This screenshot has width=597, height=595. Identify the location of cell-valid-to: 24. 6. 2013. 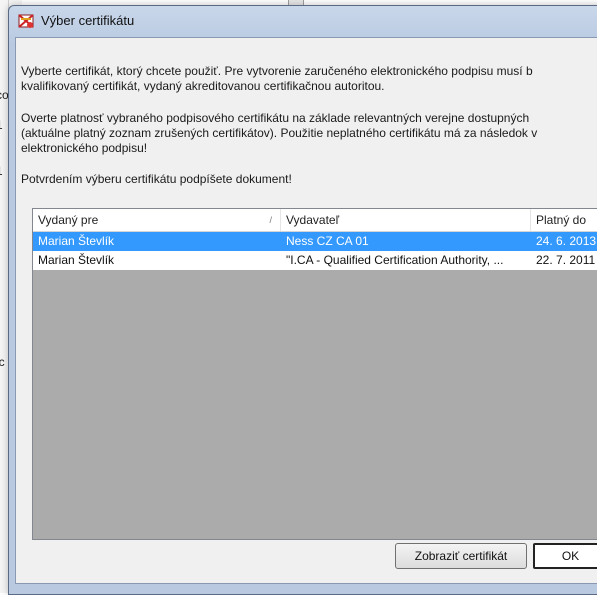
(566, 241).